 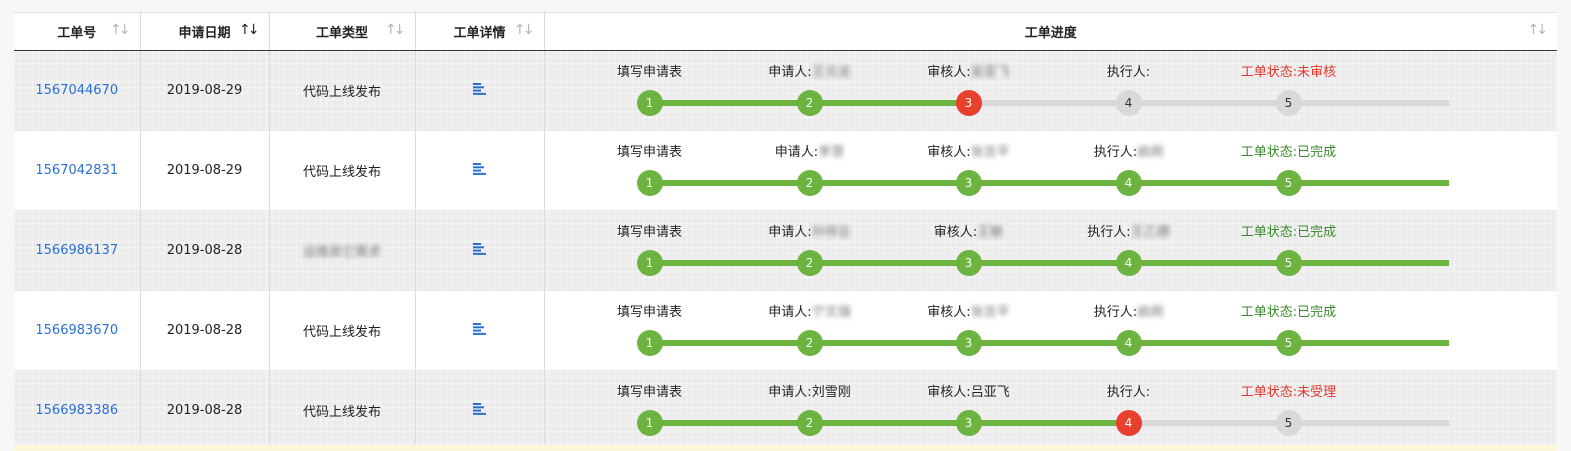 I want to click on progress-steps: 填写申请表 1 申请人:孙祥云 2 审核人:王敏 3 执行人:王乙德 4 工单状态:已完成 5, so click(x=1044, y=250).